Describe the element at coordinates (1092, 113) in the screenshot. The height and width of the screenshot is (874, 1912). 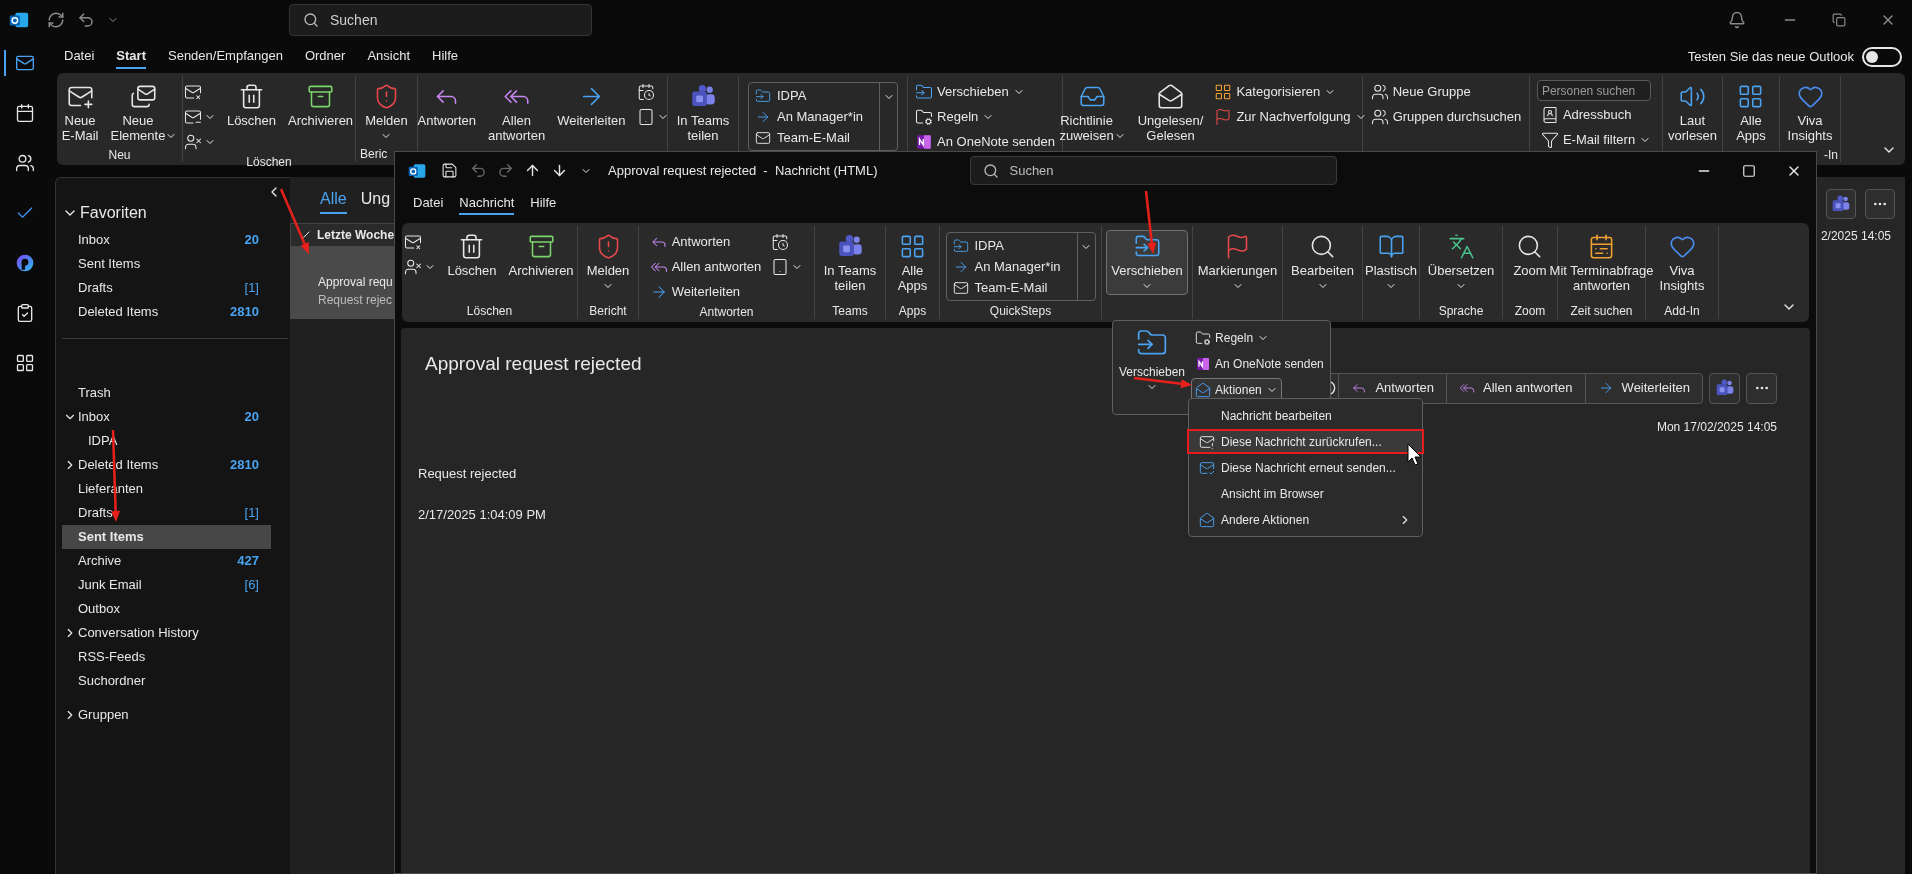
I see `ribbon-button: Richtlinie zuweisen` at that location.